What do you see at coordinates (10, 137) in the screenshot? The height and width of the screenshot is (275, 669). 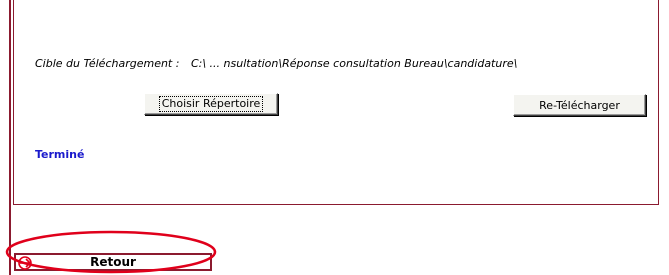 I see `left-border-line` at bounding box center [10, 137].